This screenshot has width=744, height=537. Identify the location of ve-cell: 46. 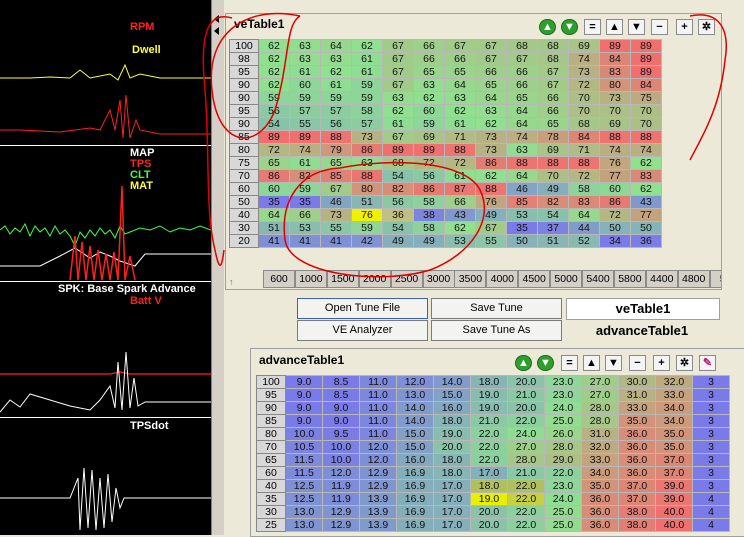
(336, 202).